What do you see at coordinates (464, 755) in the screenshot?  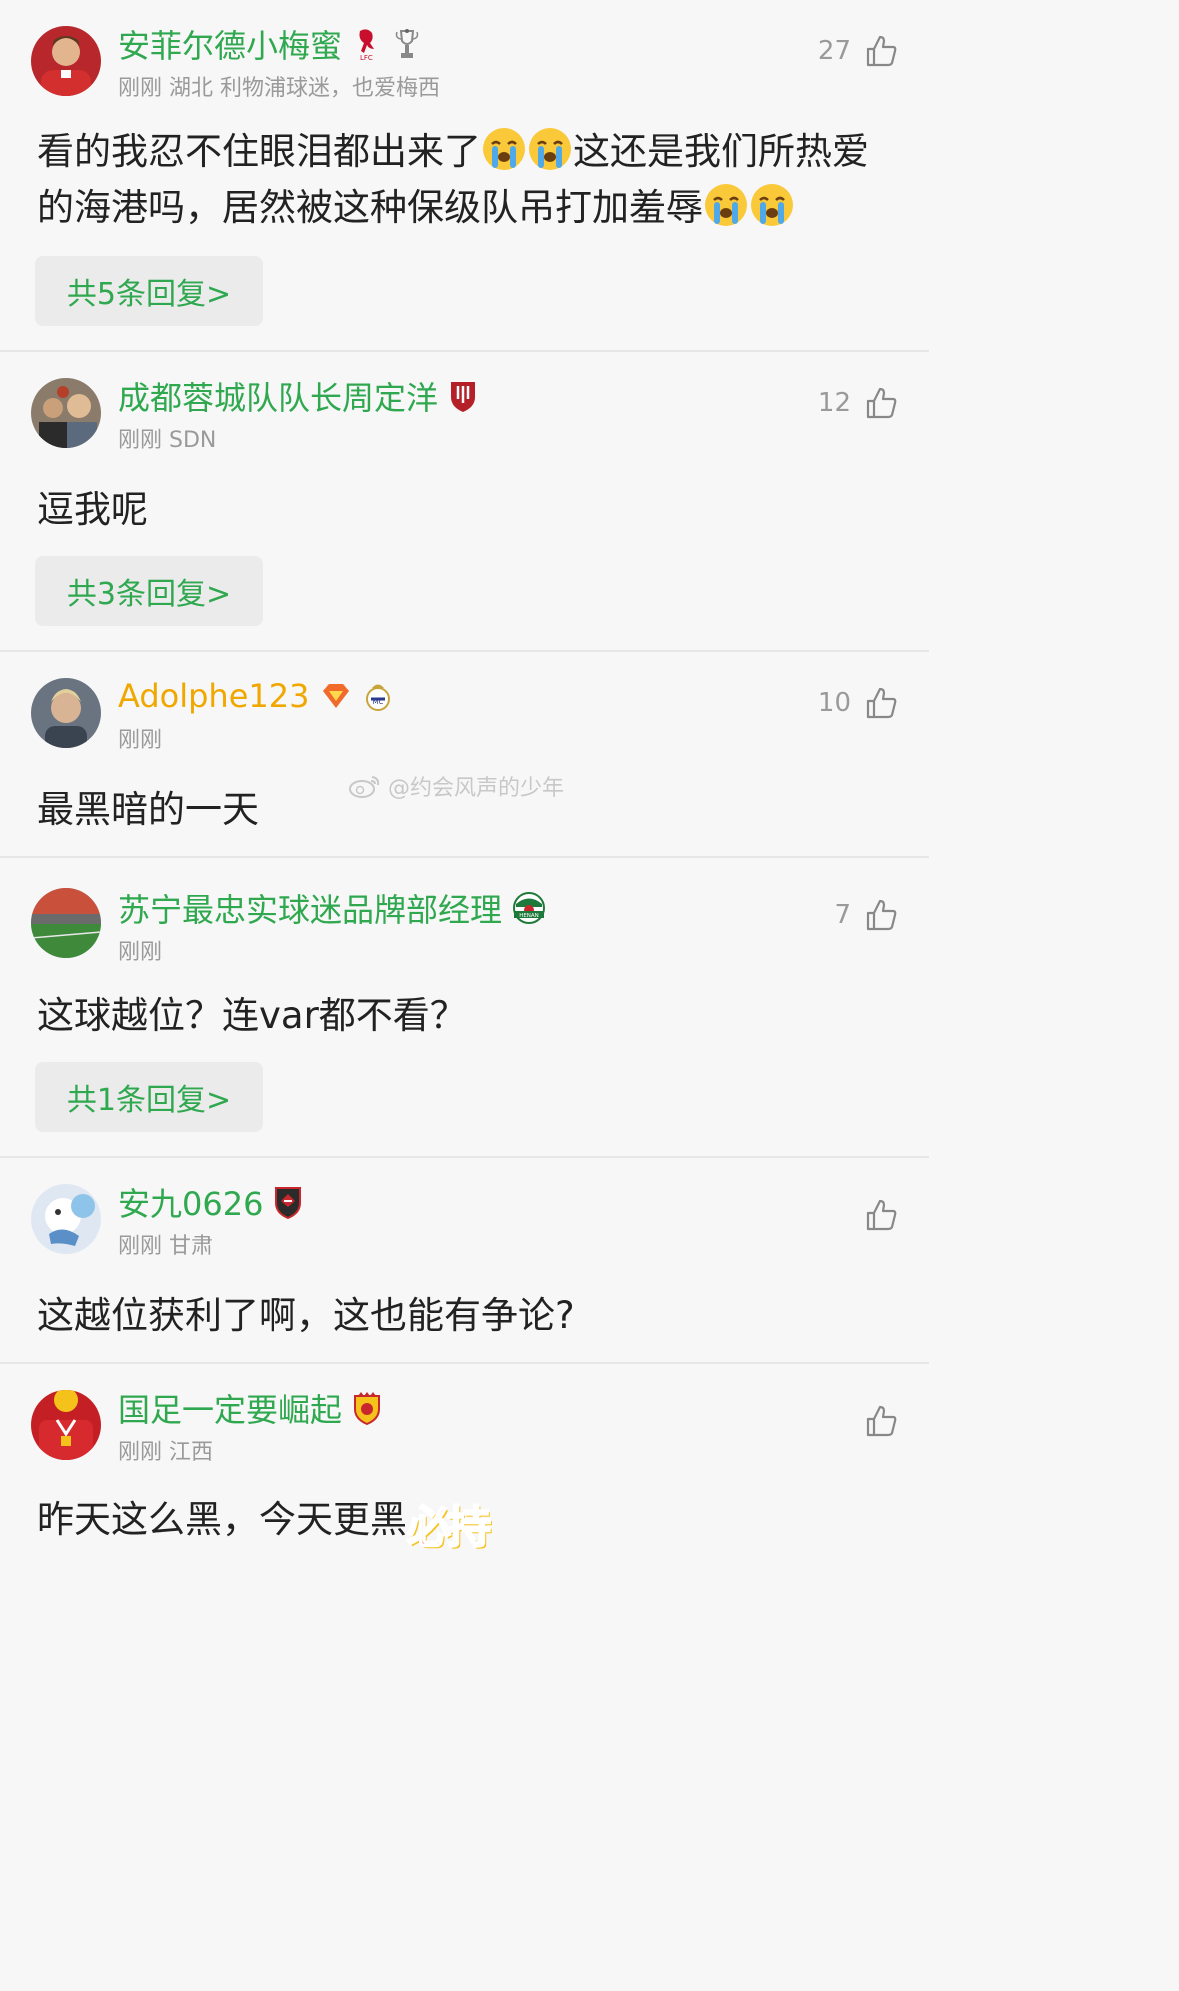 I see `comment-item: Adolphe123 MC 刚刚 10 最黑暗的一天` at bounding box center [464, 755].